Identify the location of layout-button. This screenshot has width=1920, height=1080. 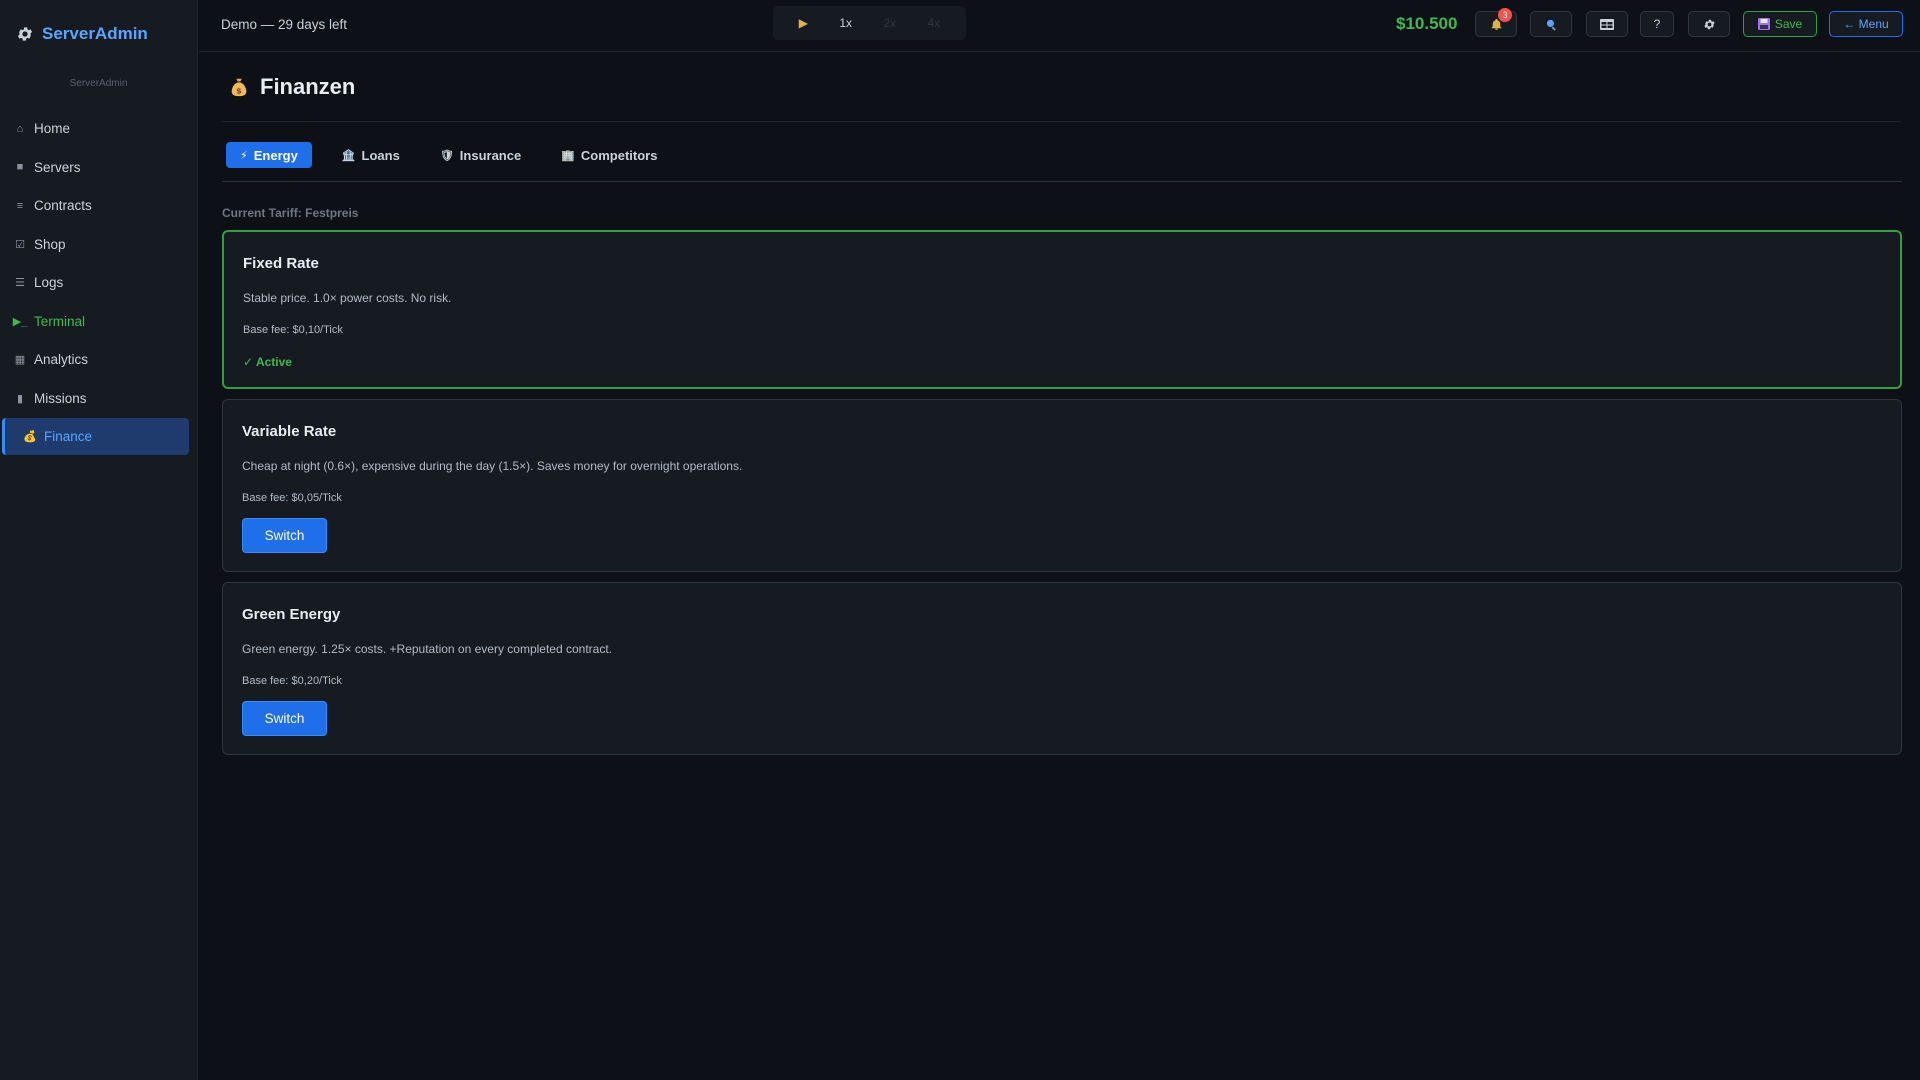
(1607, 24).